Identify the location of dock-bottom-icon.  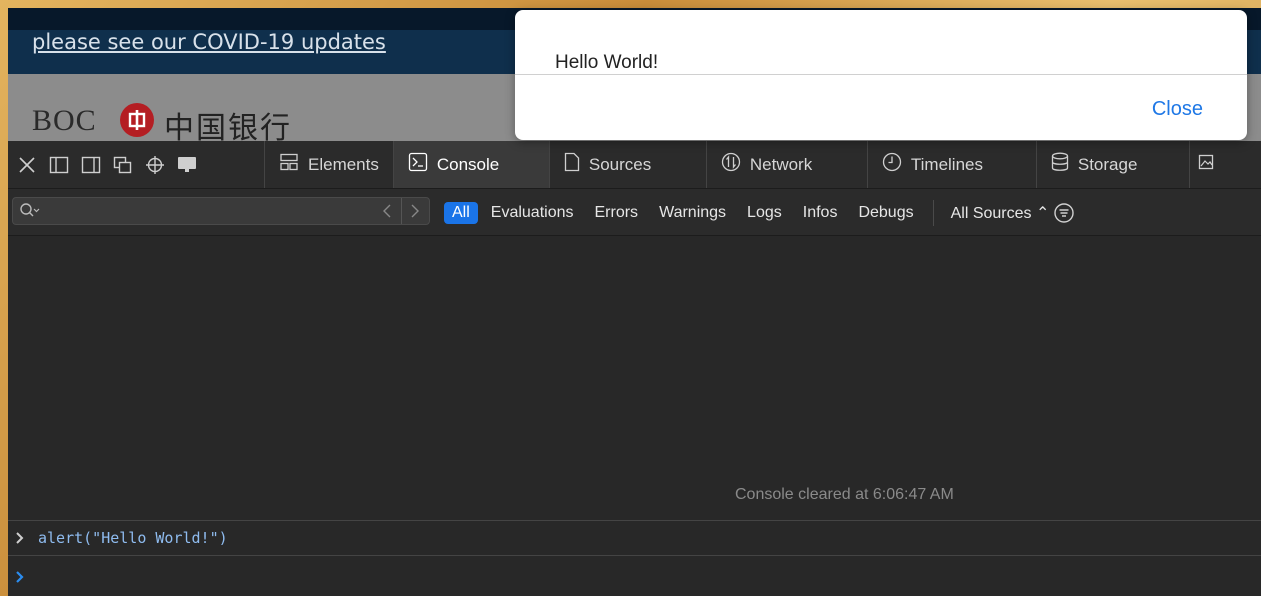
(59, 165).